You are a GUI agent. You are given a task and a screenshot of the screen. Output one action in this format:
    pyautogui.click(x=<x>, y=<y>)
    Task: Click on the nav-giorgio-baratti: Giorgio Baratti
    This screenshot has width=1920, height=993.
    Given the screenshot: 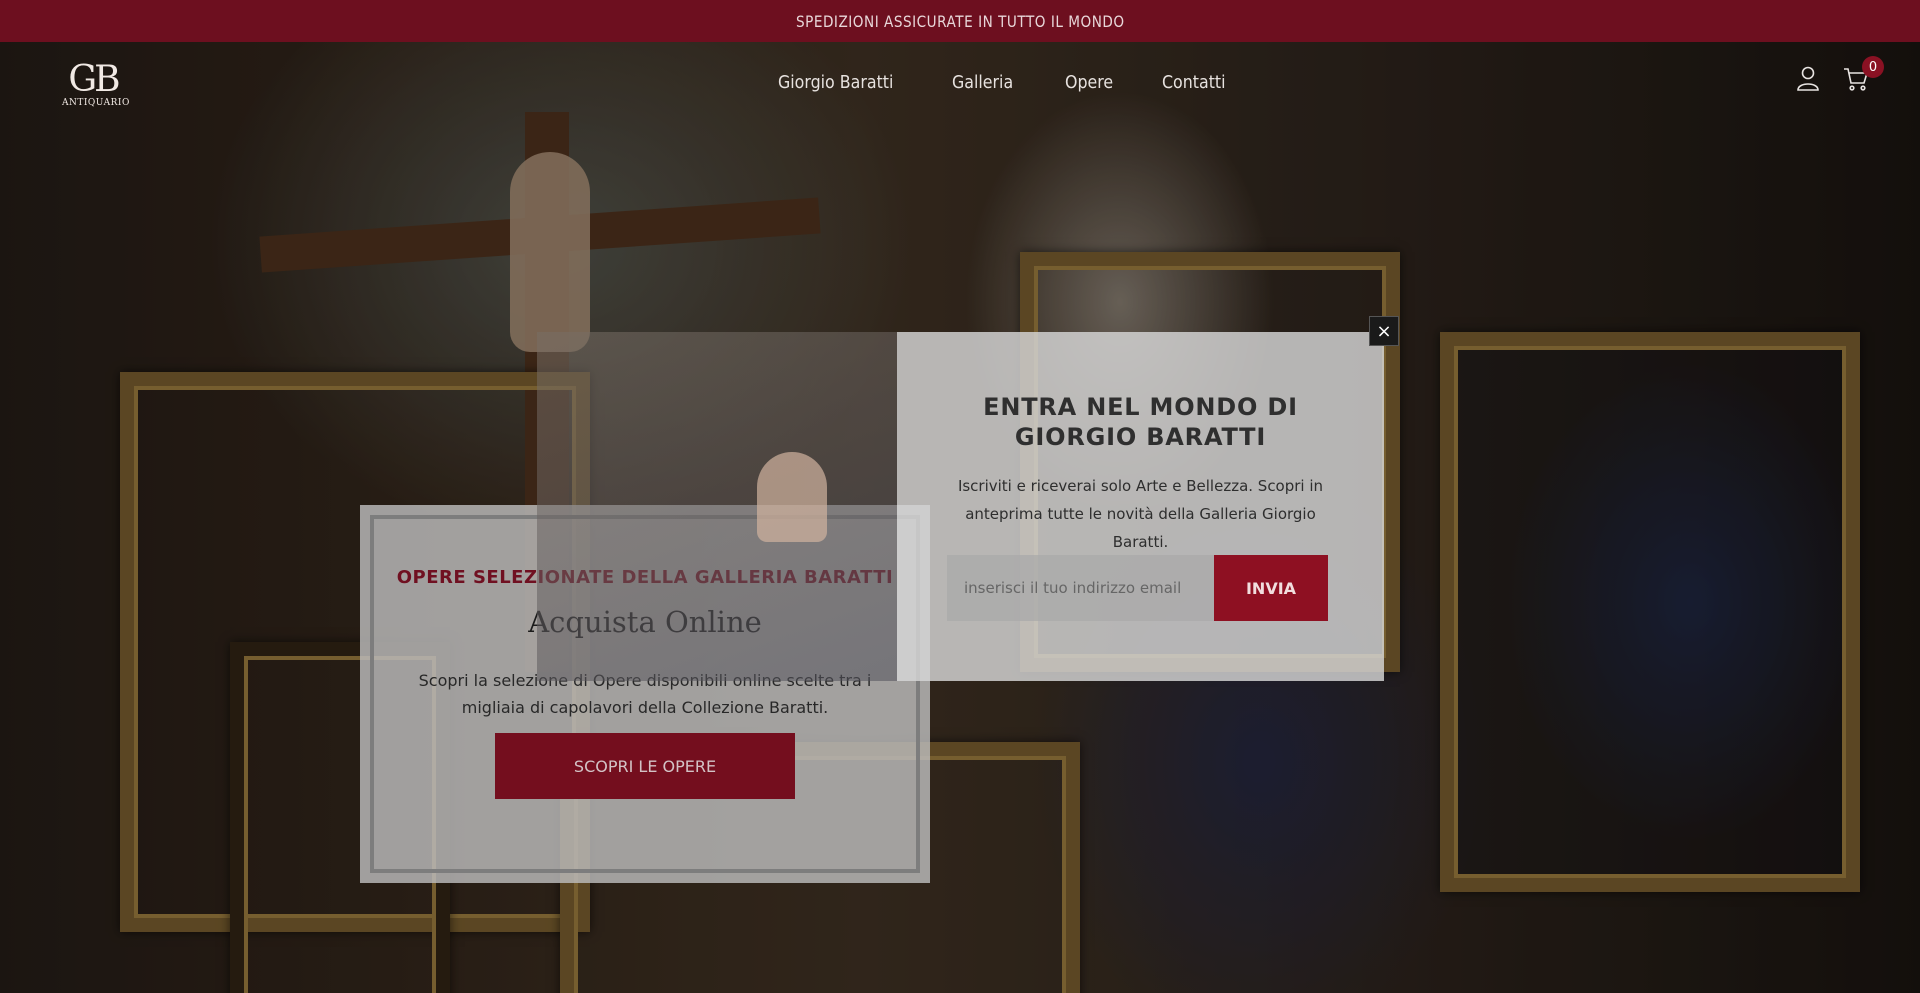 What is the action you would take?
    pyautogui.click(x=835, y=82)
    